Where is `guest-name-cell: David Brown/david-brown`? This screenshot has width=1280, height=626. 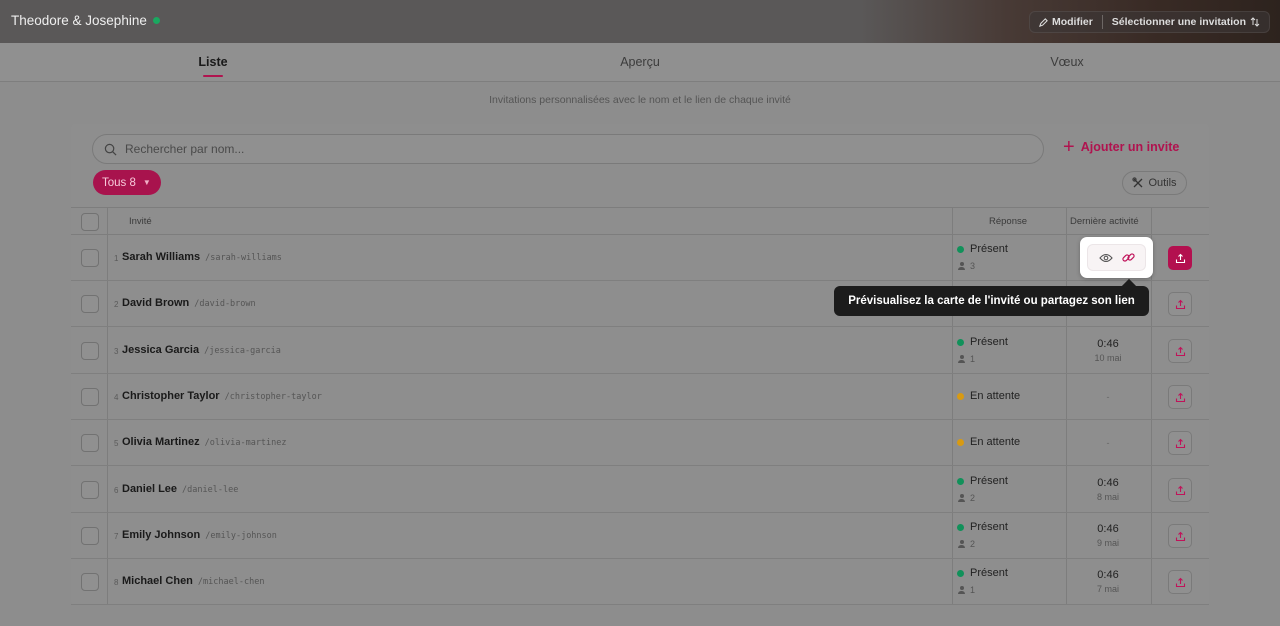 guest-name-cell: David Brown/david-brown is located at coordinates (189, 303).